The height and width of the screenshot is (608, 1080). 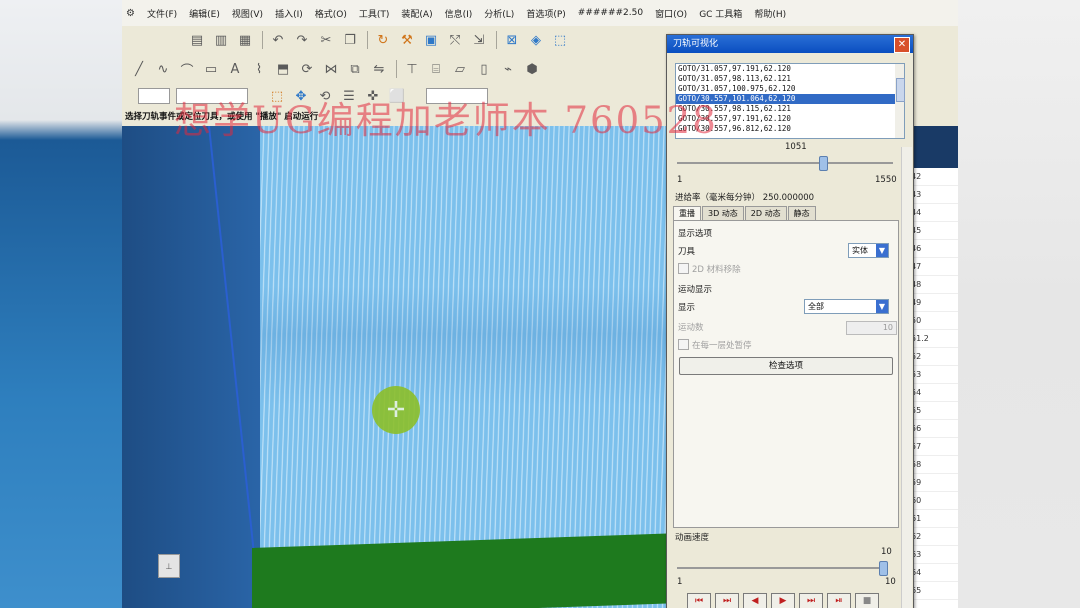 I want to click on trim-icon: ⋈, so click(x=331, y=69).